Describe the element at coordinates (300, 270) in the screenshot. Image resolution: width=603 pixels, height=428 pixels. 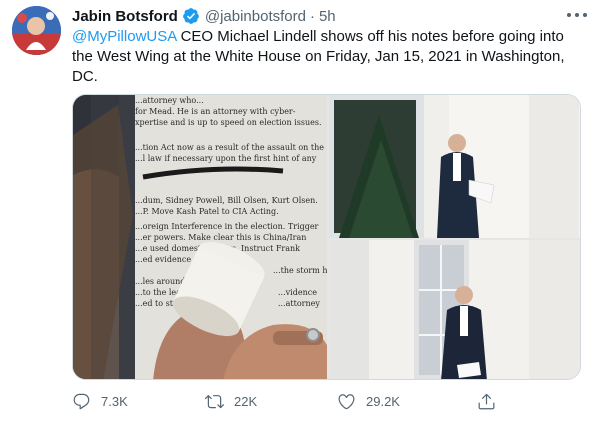
I see `note-line: ...the storm head` at that location.